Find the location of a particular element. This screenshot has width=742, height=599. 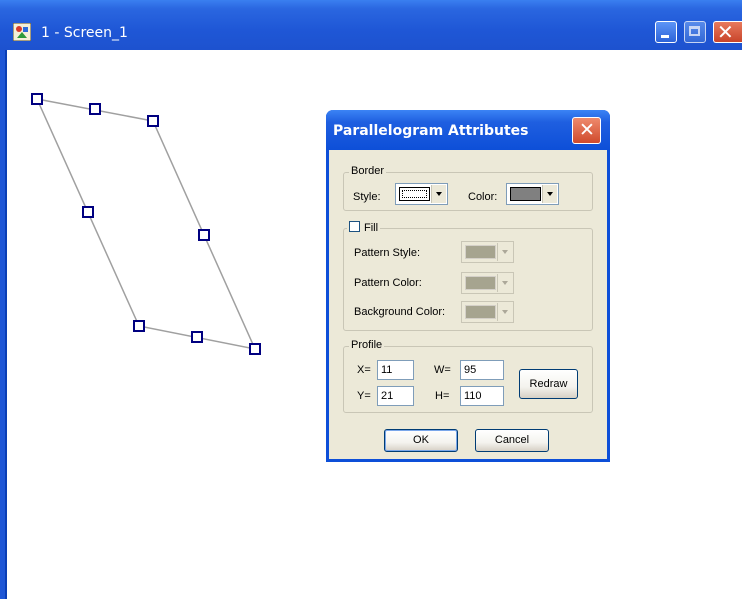

border-style-dropdown is located at coordinates (421, 194).